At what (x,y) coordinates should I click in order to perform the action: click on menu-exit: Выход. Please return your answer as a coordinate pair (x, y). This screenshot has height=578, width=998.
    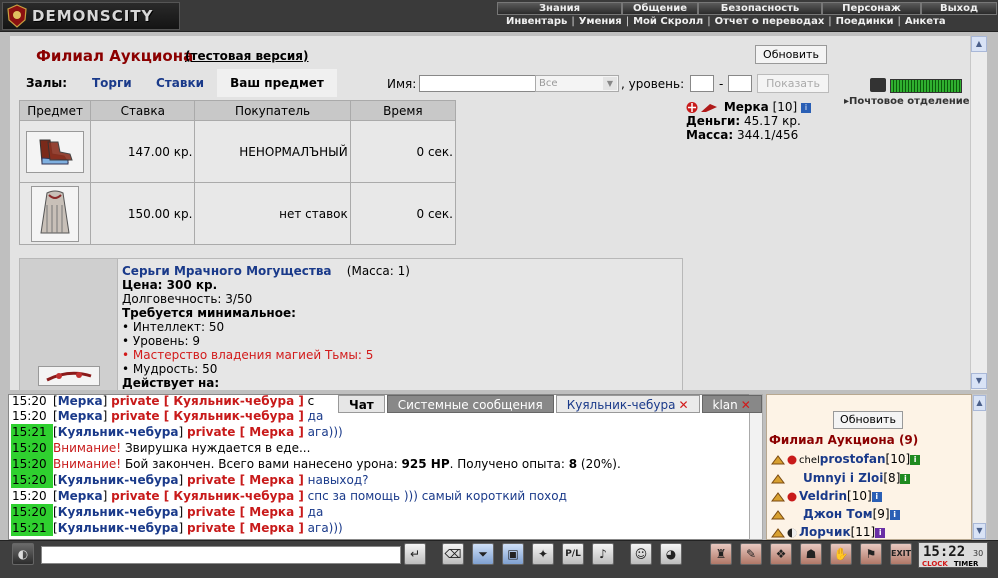
    Looking at the image, I should click on (959, 8).